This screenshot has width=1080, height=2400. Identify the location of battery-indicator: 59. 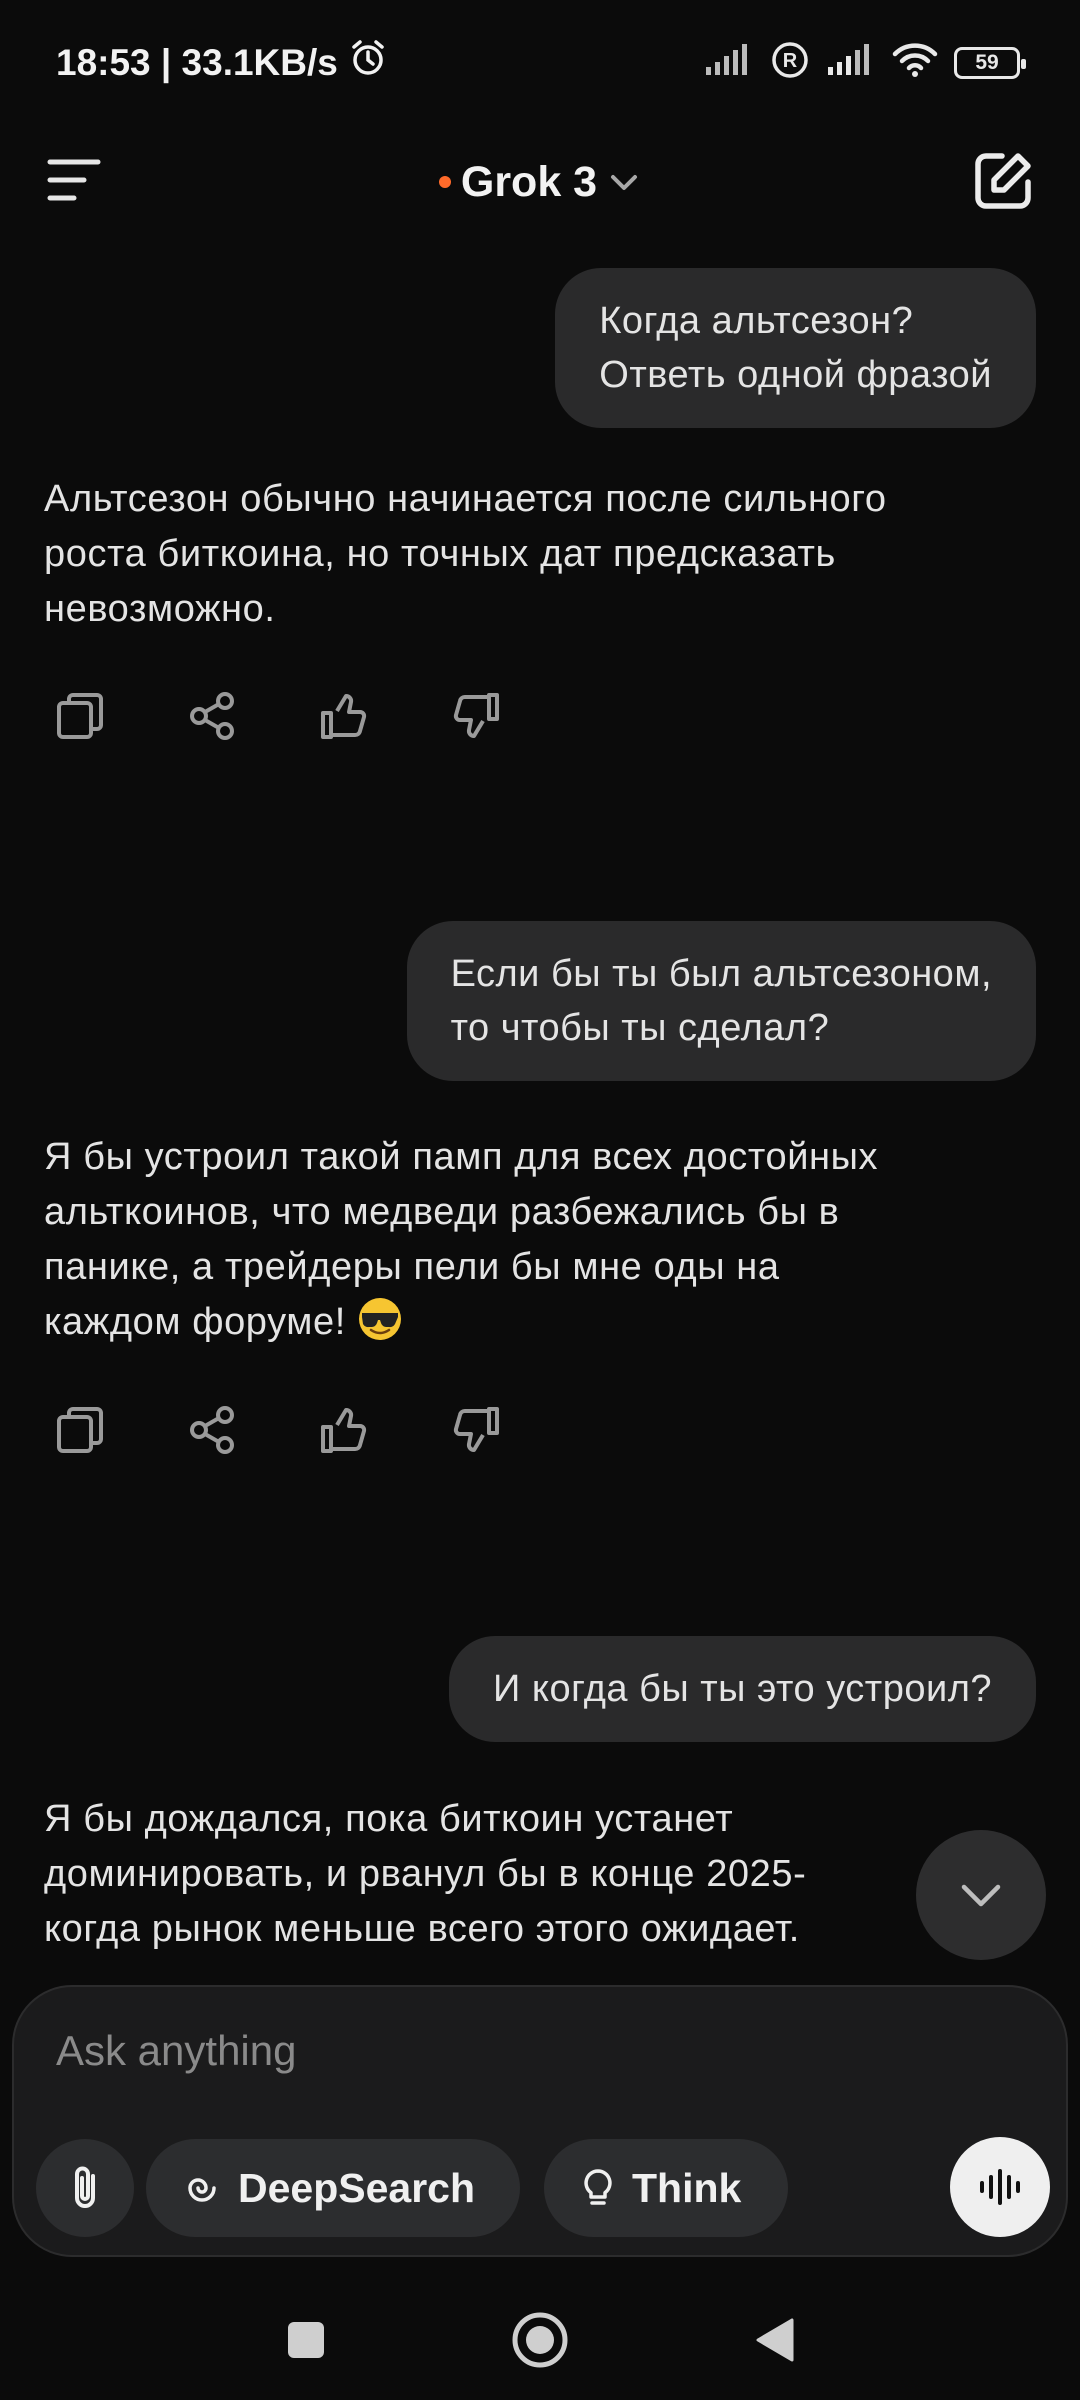
(990, 62).